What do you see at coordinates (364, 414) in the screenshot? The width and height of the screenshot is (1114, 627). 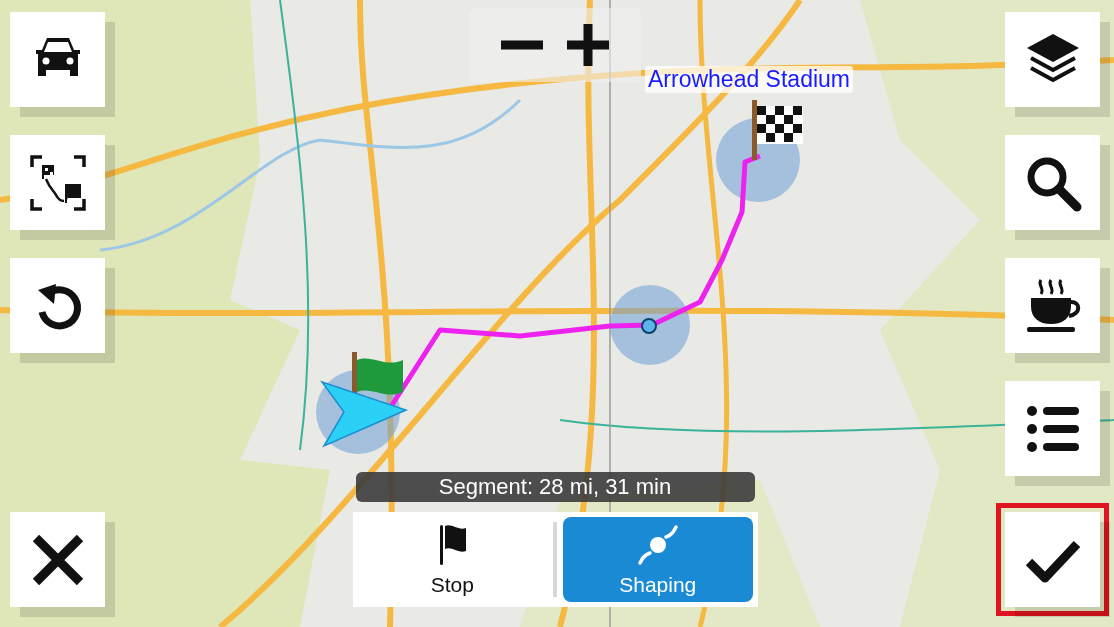 I see `position-arrow-icon` at bounding box center [364, 414].